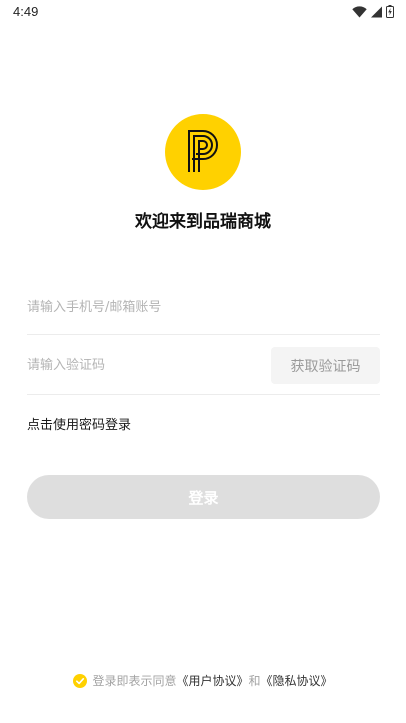 Image resolution: width=406 pixels, height=723 pixels. What do you see at coordinates (390, 11) in the screenshot?
I see `battery-charging-icon` at bounding box center [390, 11].